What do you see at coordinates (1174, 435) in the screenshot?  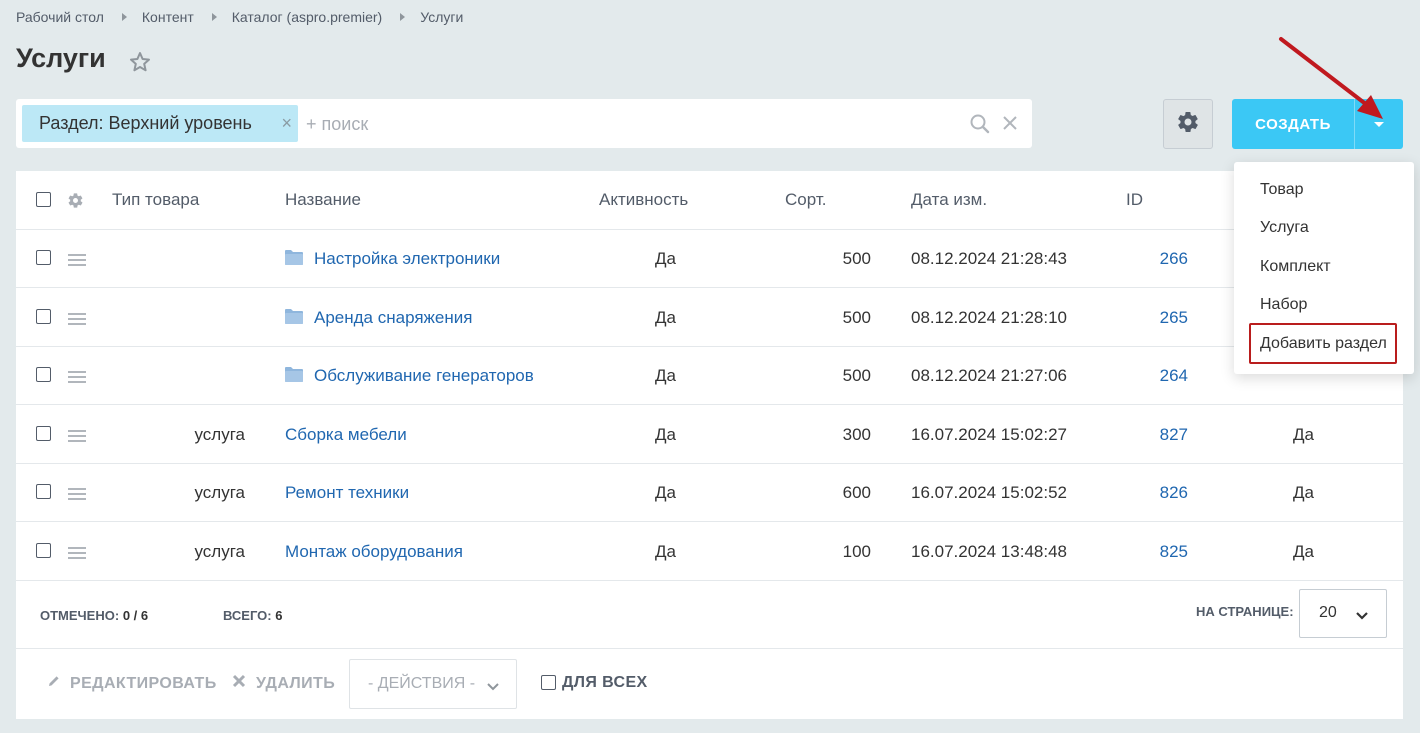 I see `cell-id-link: 827` at bounding box center [1174, 435].